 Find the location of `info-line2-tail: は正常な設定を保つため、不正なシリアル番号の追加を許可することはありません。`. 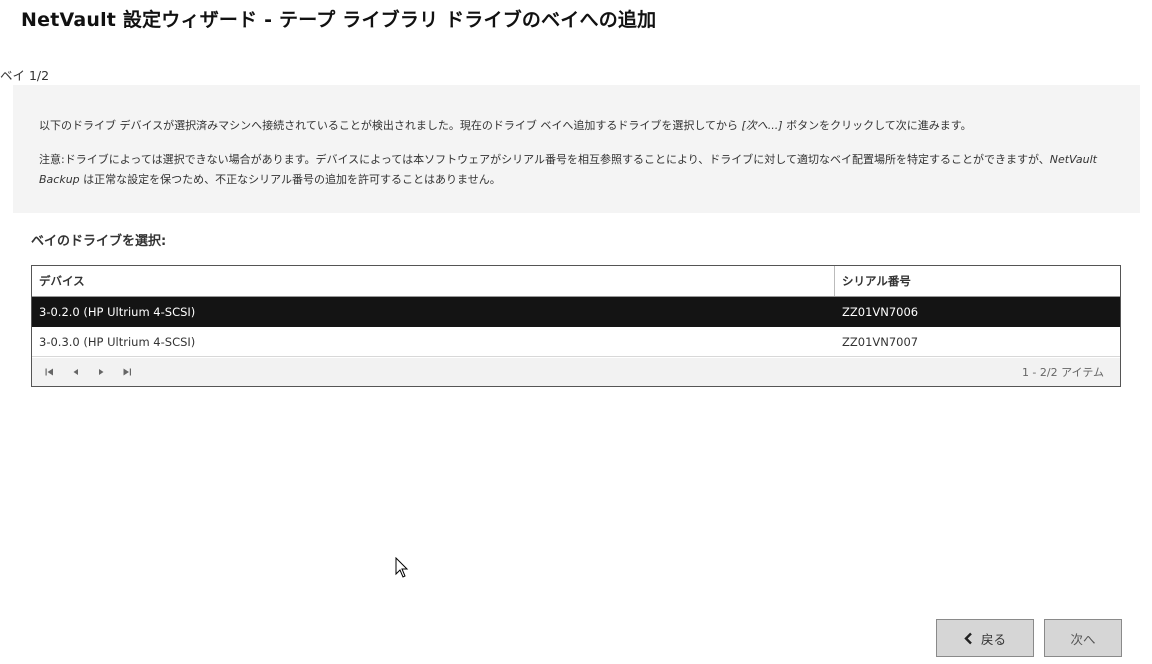

info-line2-tail: は正常な設定を保つため、不正なシリアル番号の追加を許可することはありません。 is located at coordinates (290, 179).